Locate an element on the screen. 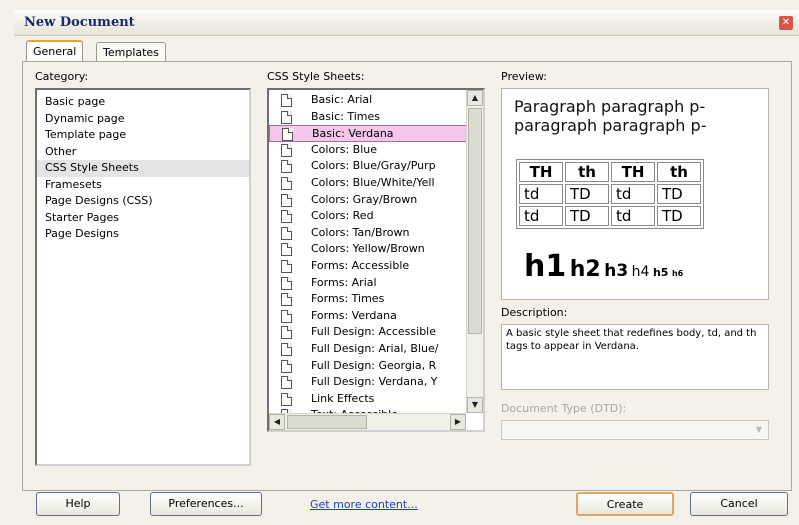 Image resolution: width=799 pixels, height=525 pixels. category-item: Template page is located at coordinates (143, 135).